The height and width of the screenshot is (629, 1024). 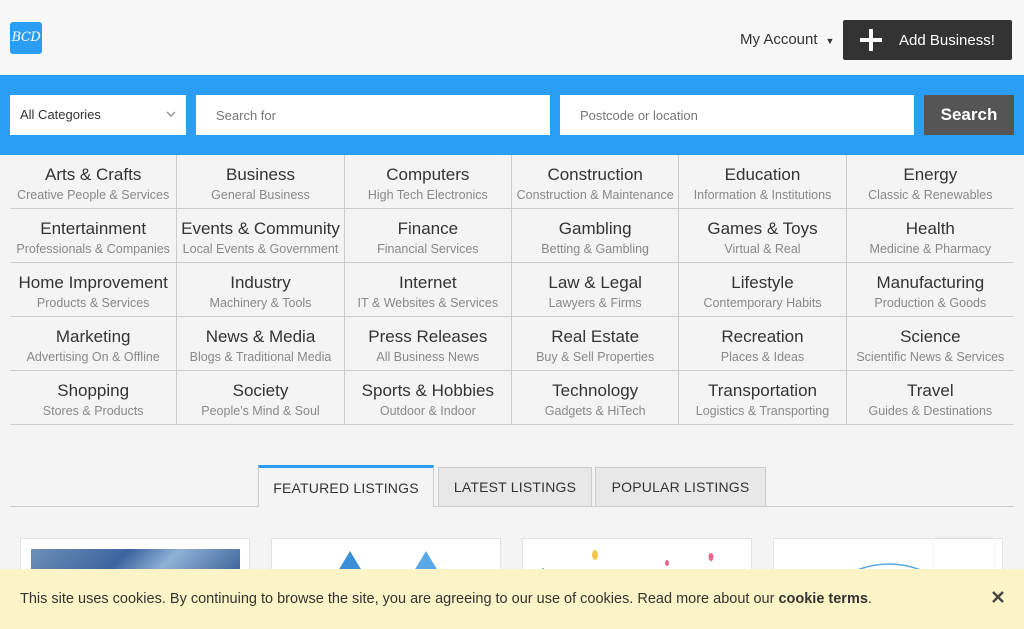 I want to click on tab-featured-listings: FEATURED LISTINGS, so click(x=346, y=486).